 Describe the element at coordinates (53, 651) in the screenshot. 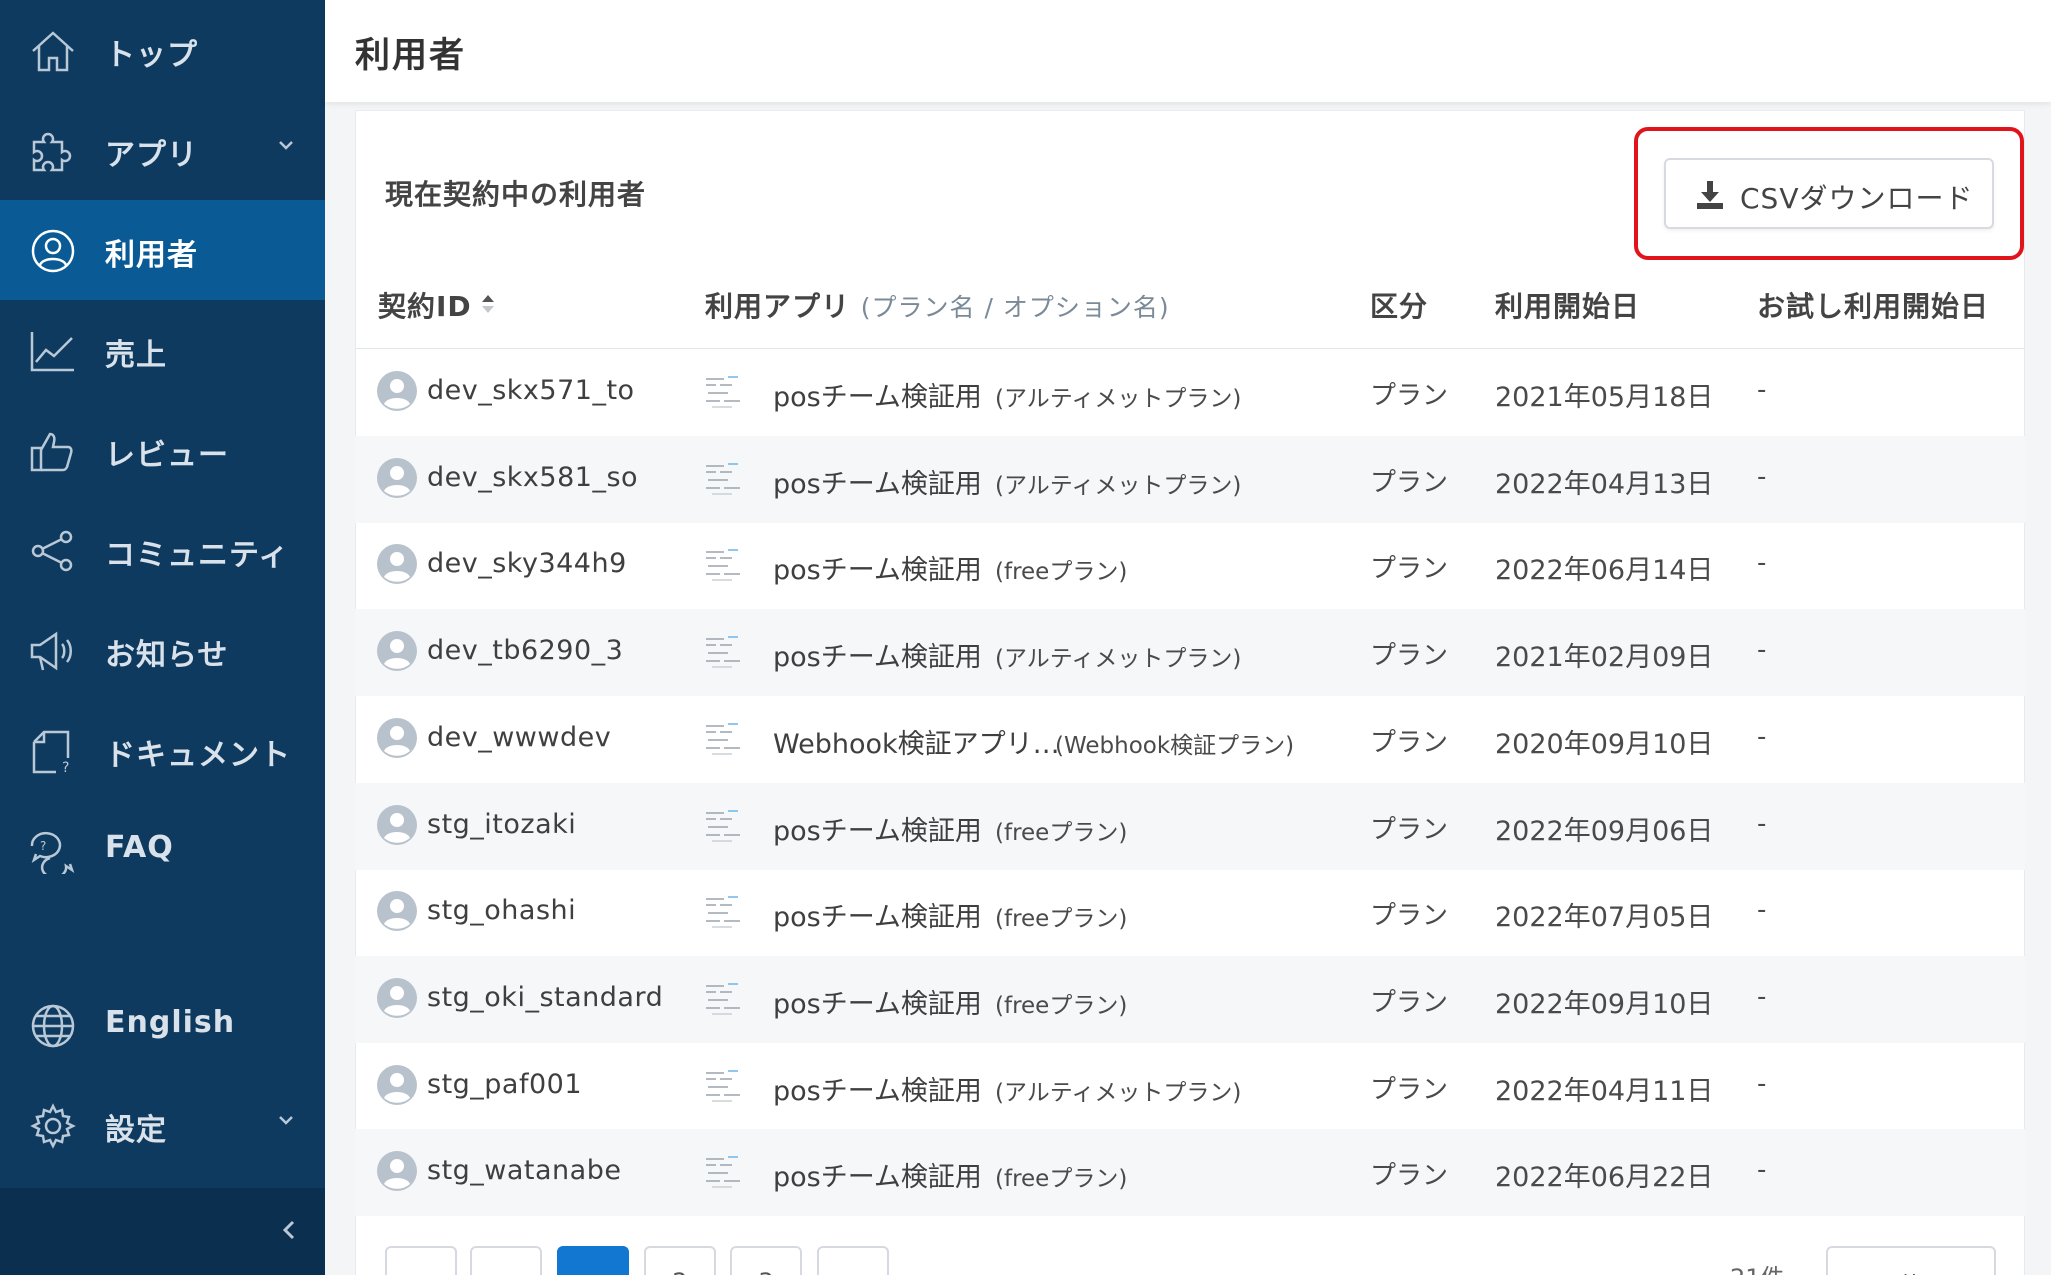

I see `megaphone-icon` at that location.